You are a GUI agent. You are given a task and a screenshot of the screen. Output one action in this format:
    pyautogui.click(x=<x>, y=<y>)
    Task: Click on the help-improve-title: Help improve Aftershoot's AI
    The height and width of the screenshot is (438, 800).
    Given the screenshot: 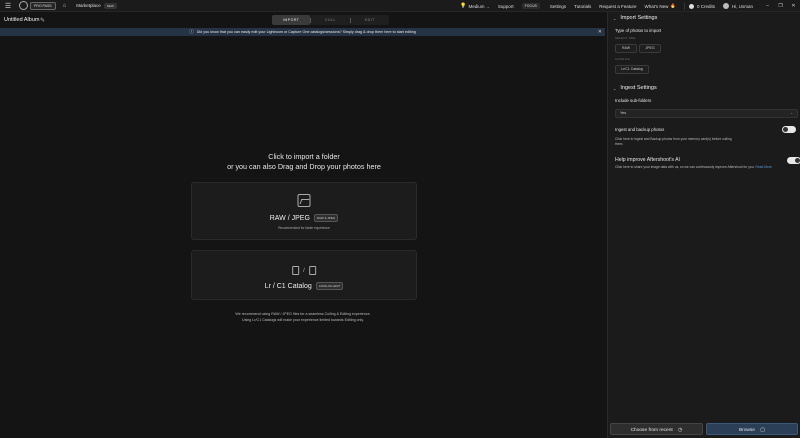 What is the action you would take?
    pyautogui.click(x=647, y=160)
    